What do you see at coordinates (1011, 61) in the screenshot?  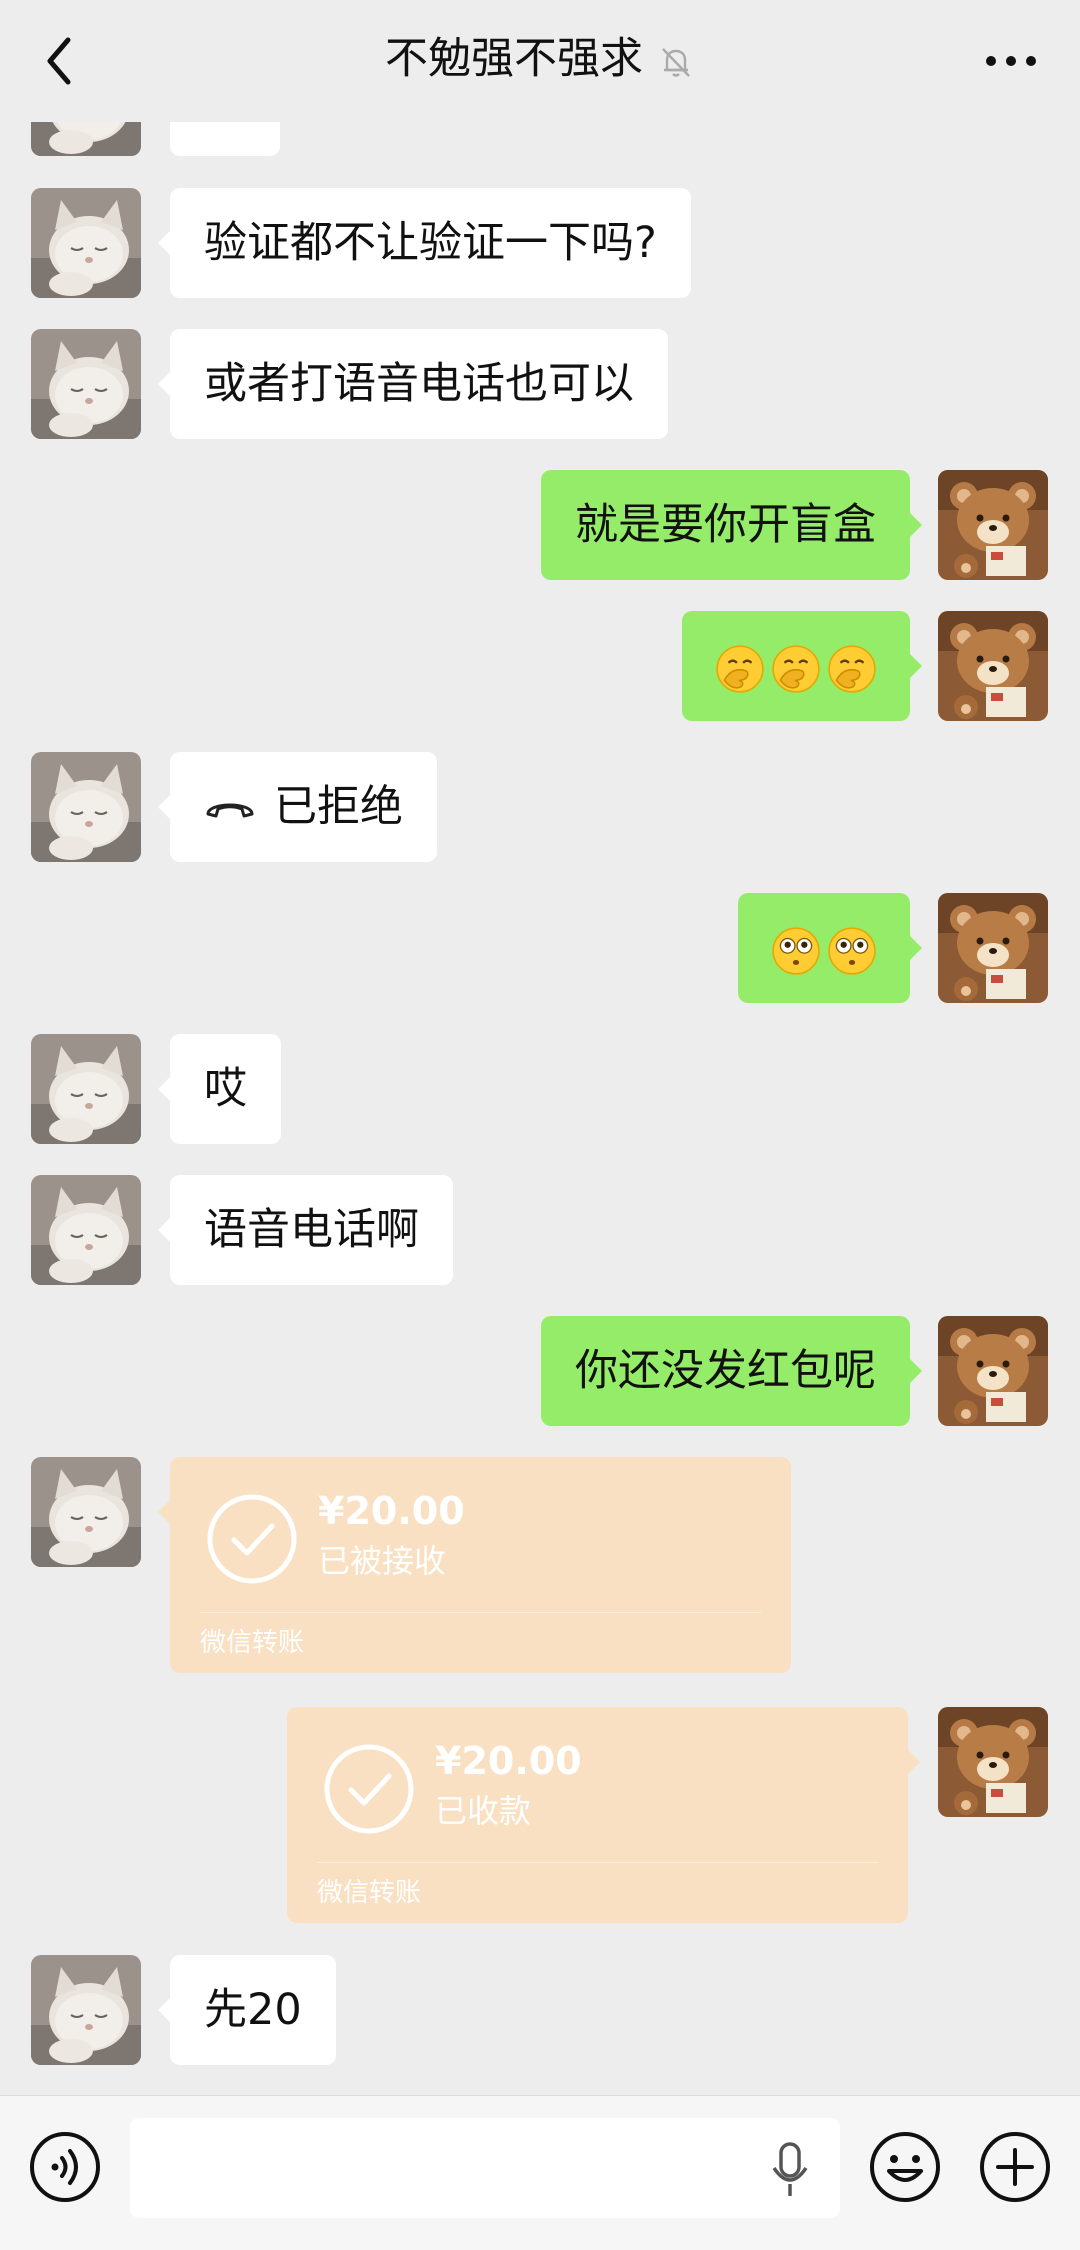 I see `more-dots-icon` at bounding box center [1011, 61].